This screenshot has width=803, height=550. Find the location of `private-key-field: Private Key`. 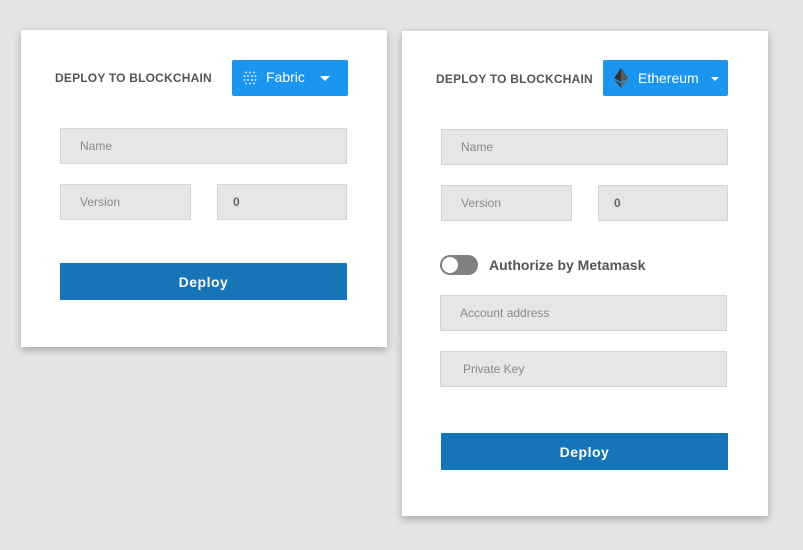

private-key-field: Private Key is located at coordinates (583, 369).